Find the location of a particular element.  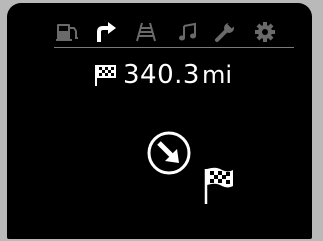

distance-readout: 340.3 mi is located at coordinates (162, 74).